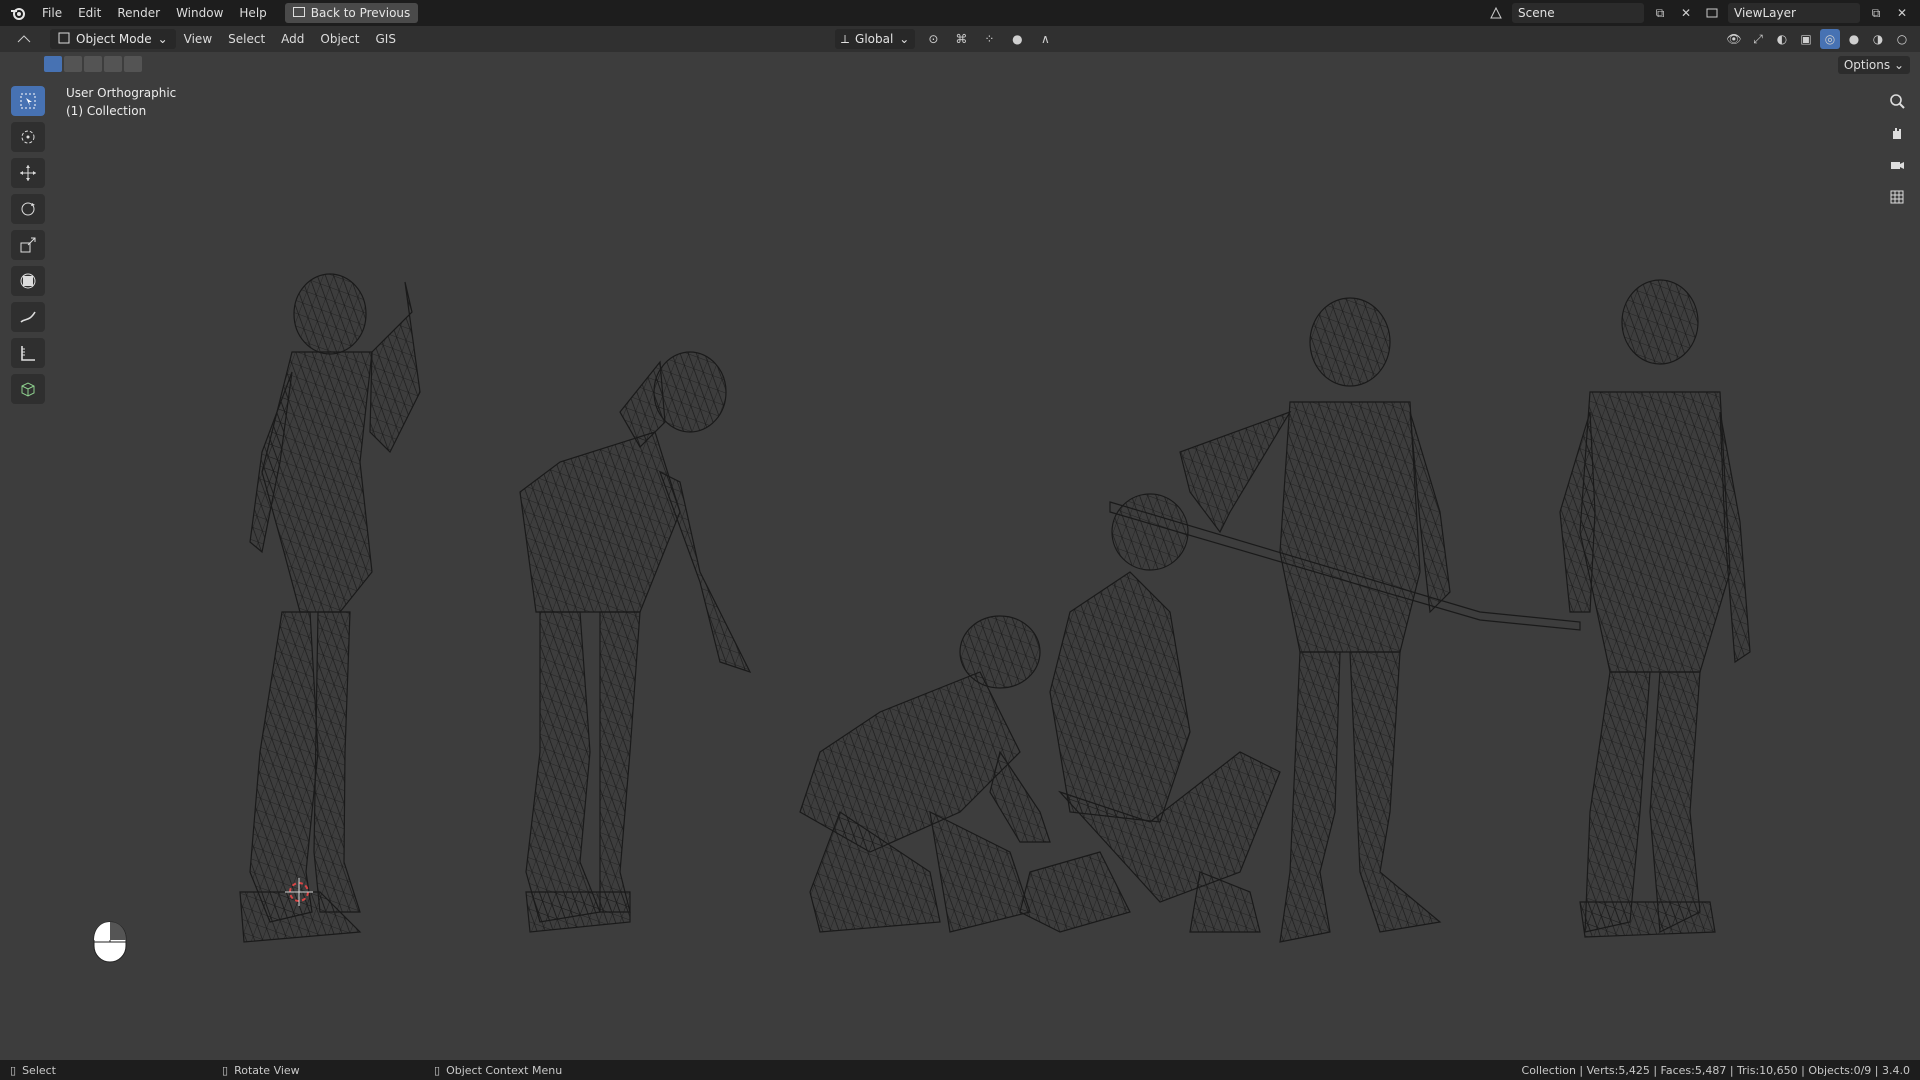 The height and width of the screenshot is (1080, 1920). I want to click on close-view-layer-icon: ✕, so click(1902, 13).